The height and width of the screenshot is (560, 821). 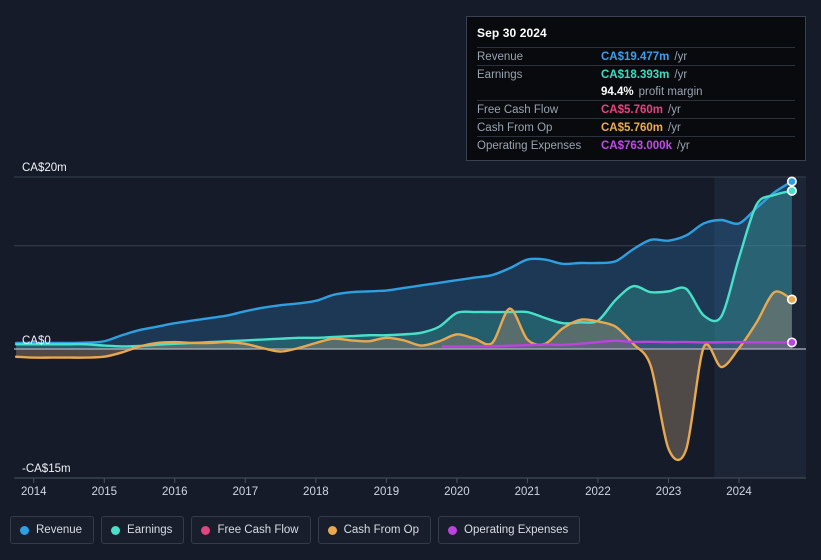 I want to click on legend-item-label: Operating Expenses, so click(x=516, y=530).